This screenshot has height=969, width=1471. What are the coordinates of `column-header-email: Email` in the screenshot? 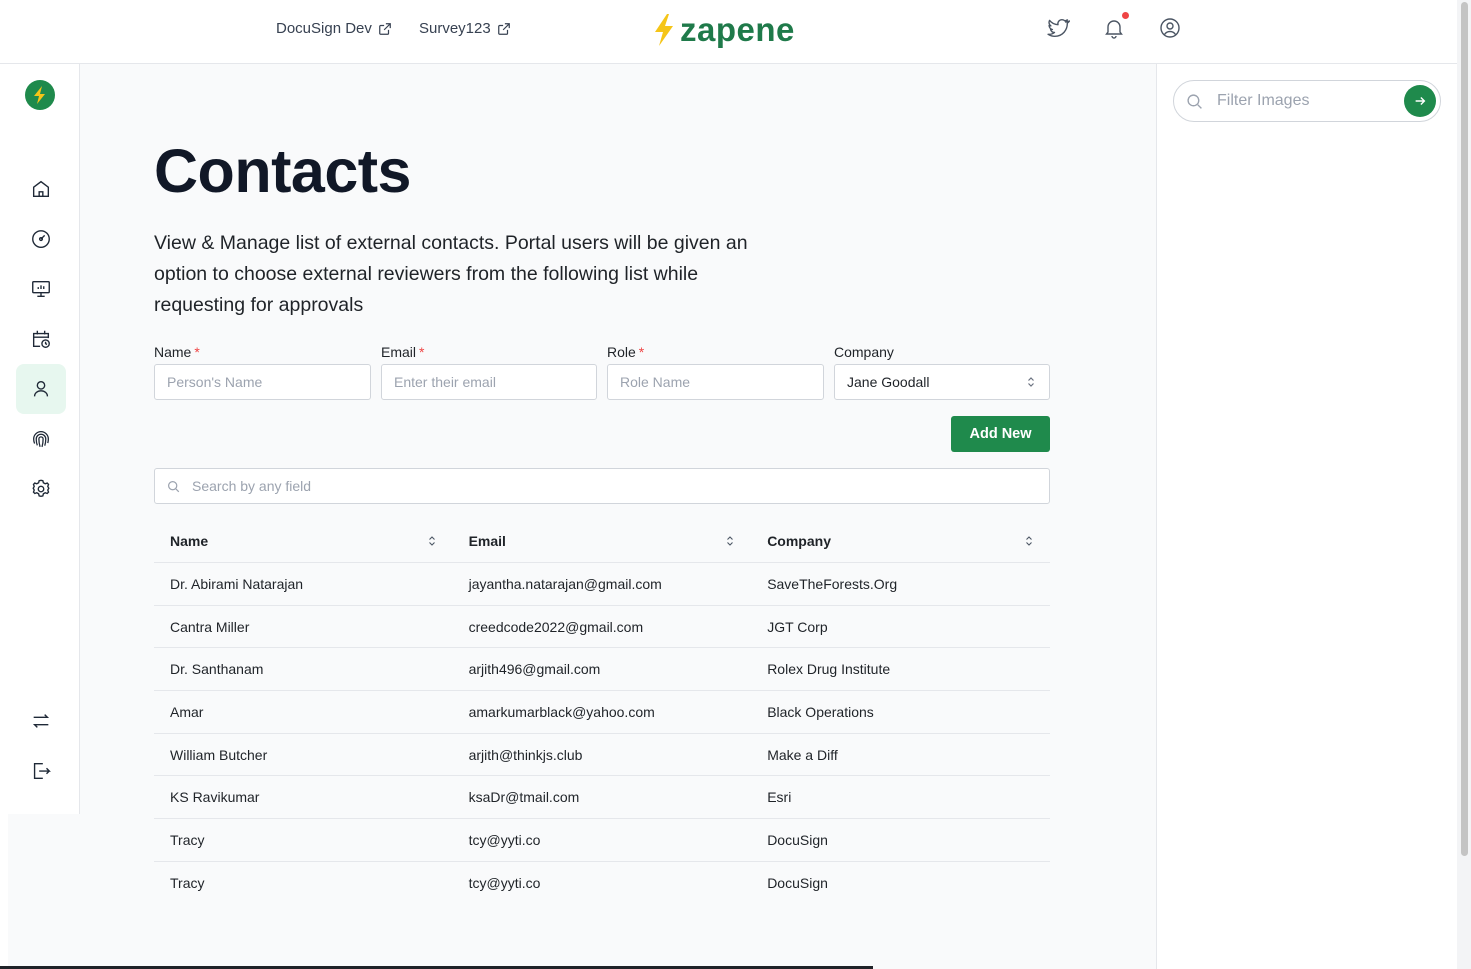 It's located at (602, 541).